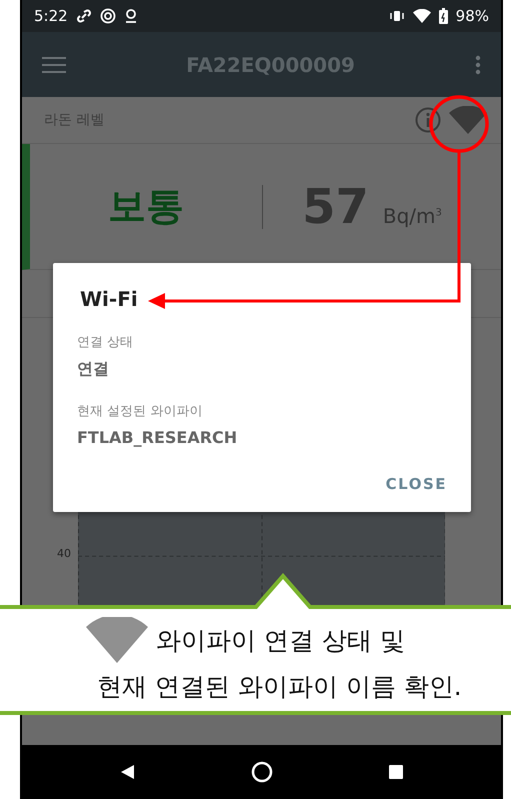  I want to click on menu-icon, so click(54, 64).